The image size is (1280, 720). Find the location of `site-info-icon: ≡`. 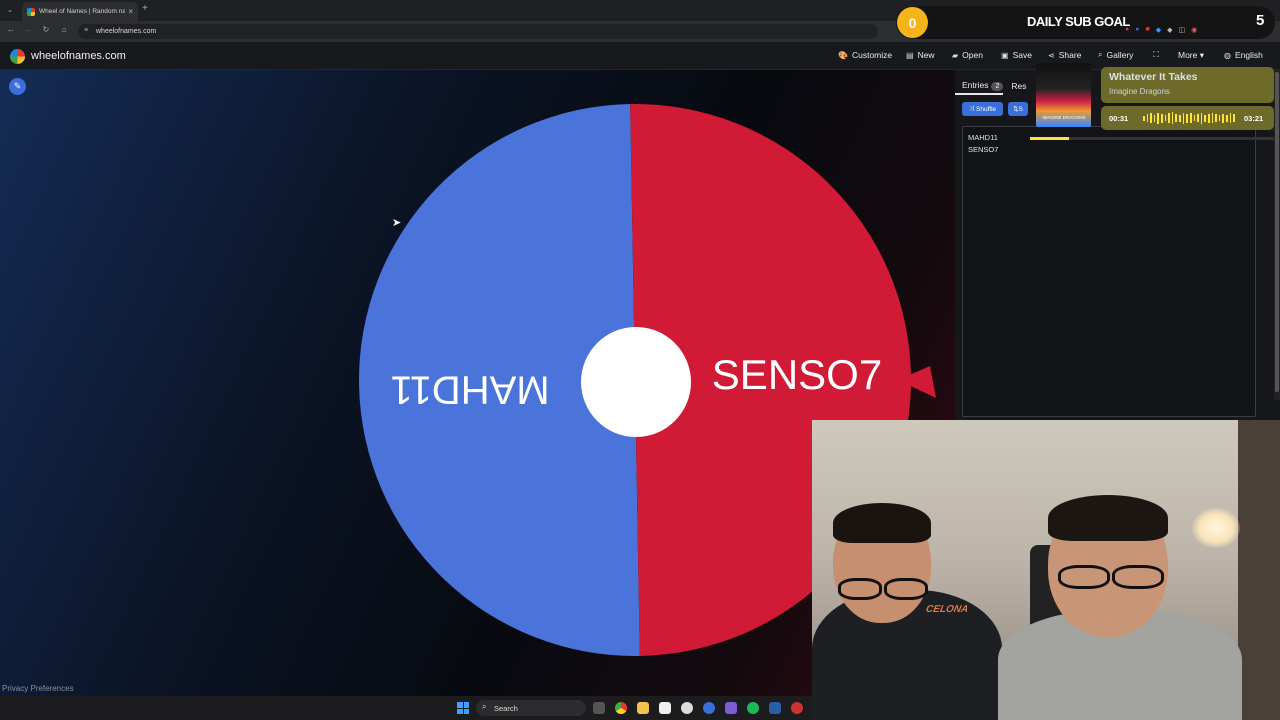

site-info-icon: ≡ is located at coordinates (86, 30).